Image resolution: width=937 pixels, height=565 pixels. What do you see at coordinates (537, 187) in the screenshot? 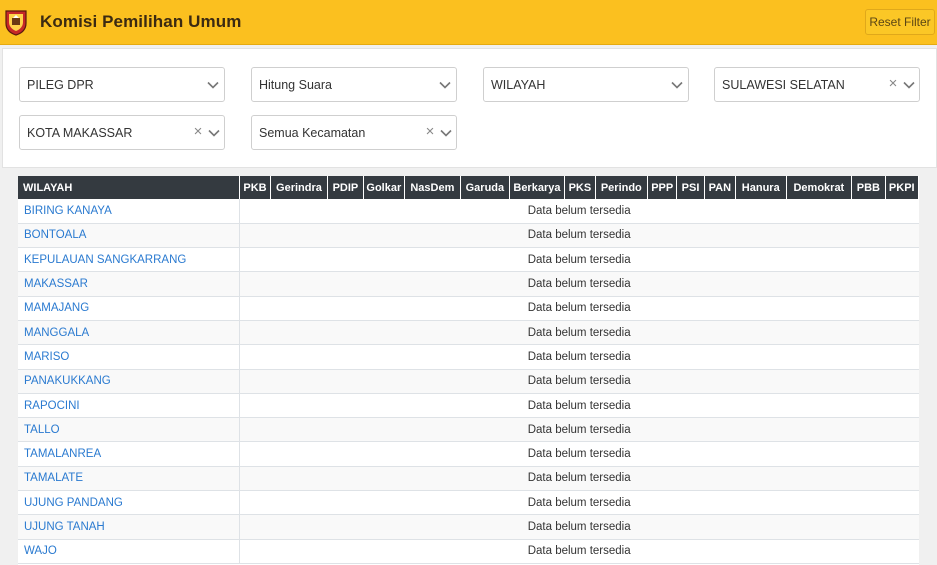
I see `column-header-party: Berkarya` at bounding box center [537, 187].